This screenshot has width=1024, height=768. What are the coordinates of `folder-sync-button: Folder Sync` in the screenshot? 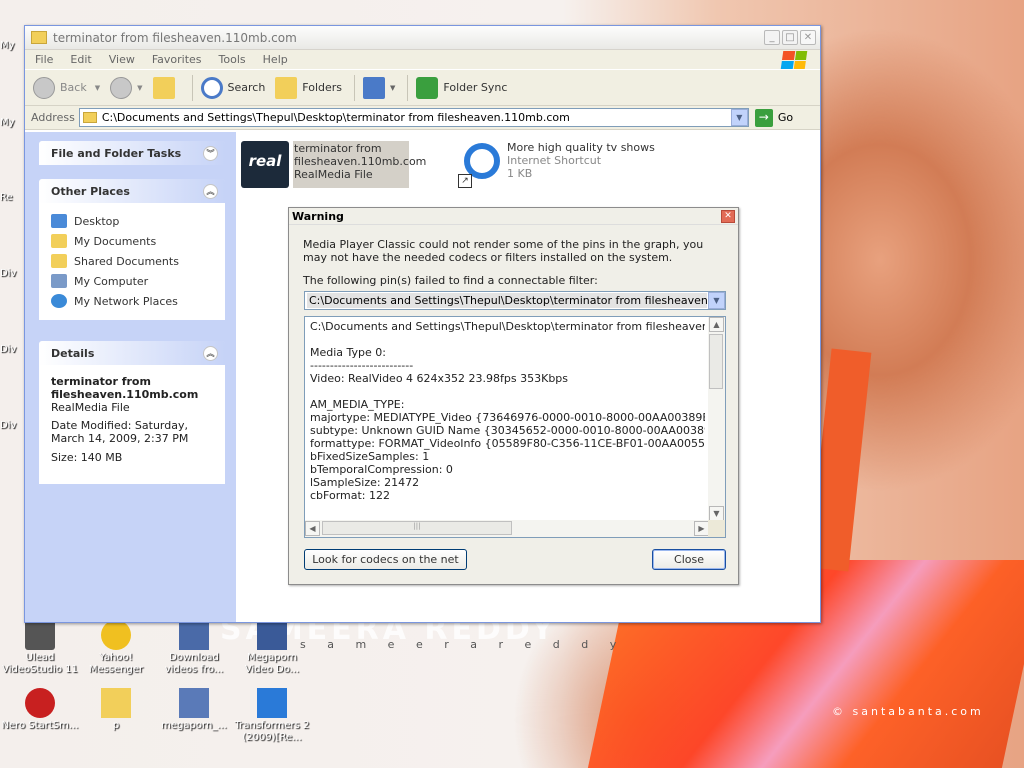 It's located at (462, 87).